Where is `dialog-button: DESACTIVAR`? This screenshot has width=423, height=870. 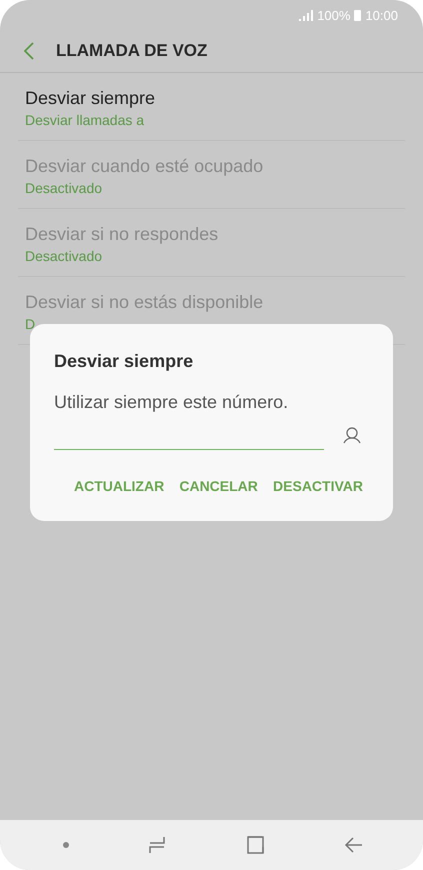
dialog-button: DESACTIVAR is located at coordinates (318, 486).